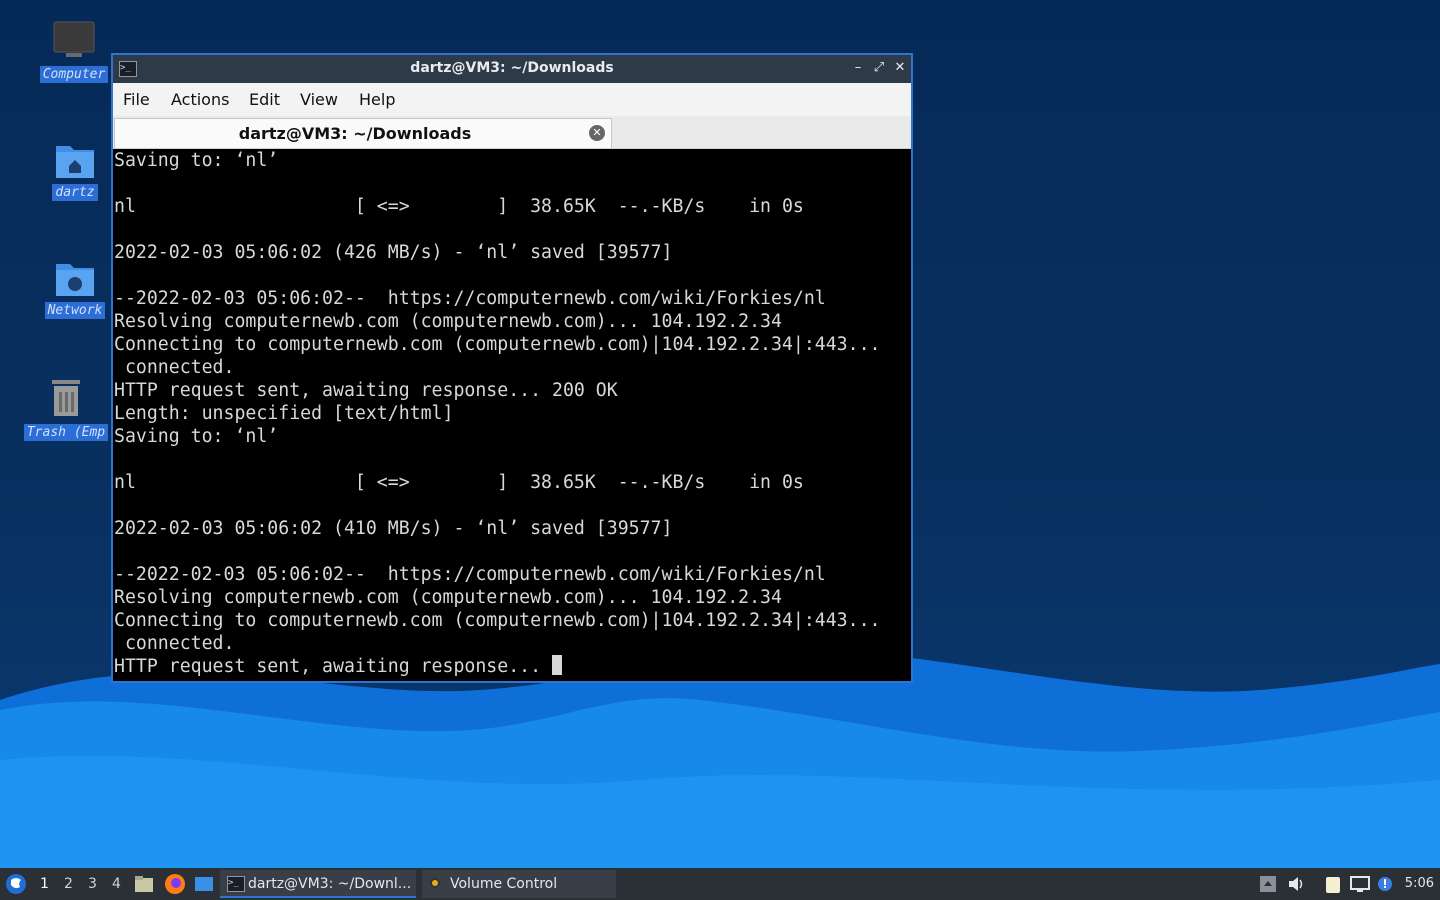 Image resolution: width=1440 pixels, height=900 pixels. What do you see at coordinates (858, 68) in the screenshot?
I see `minimize-icon: –` at bounding box center [858, 68].